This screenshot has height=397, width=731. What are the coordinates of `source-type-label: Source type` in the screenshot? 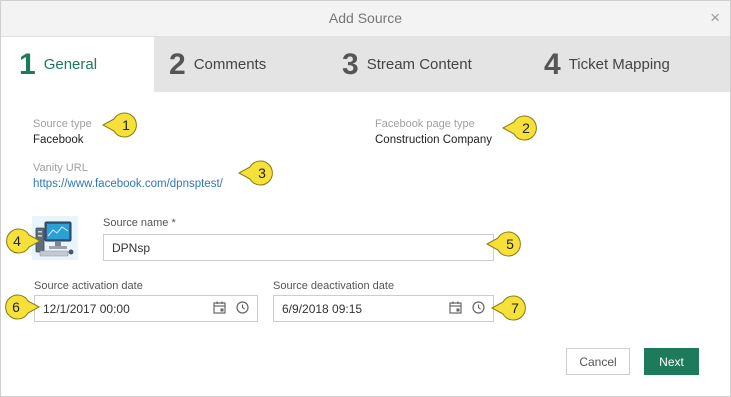 It's located at (62, 124).